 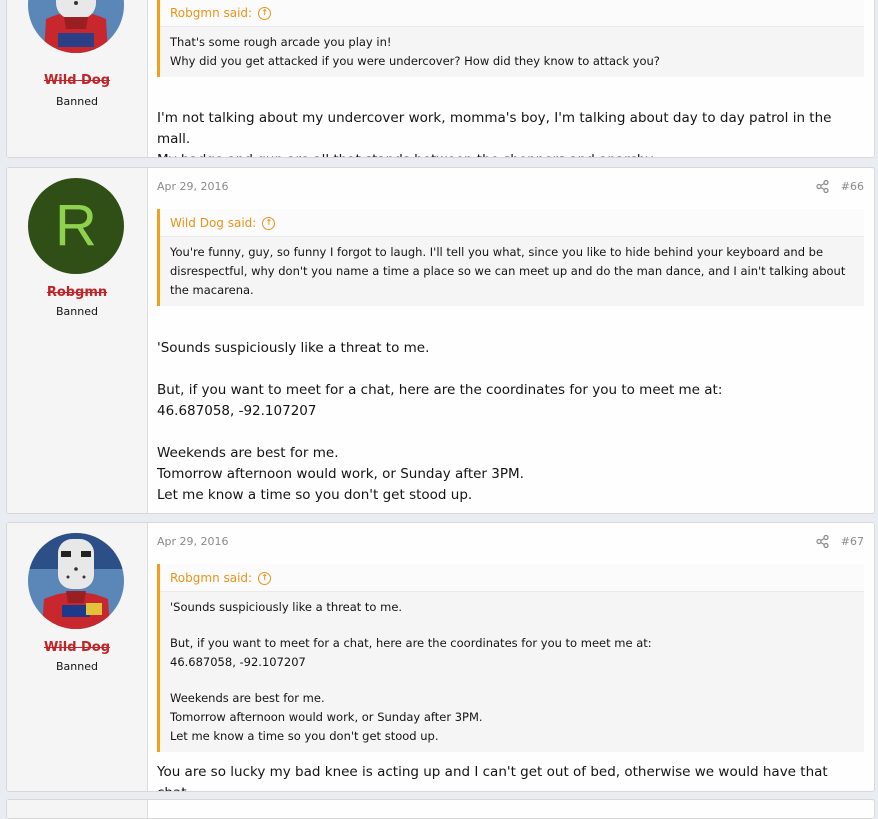 I want to click on post-actions: #67, so click(x=840, y=541).